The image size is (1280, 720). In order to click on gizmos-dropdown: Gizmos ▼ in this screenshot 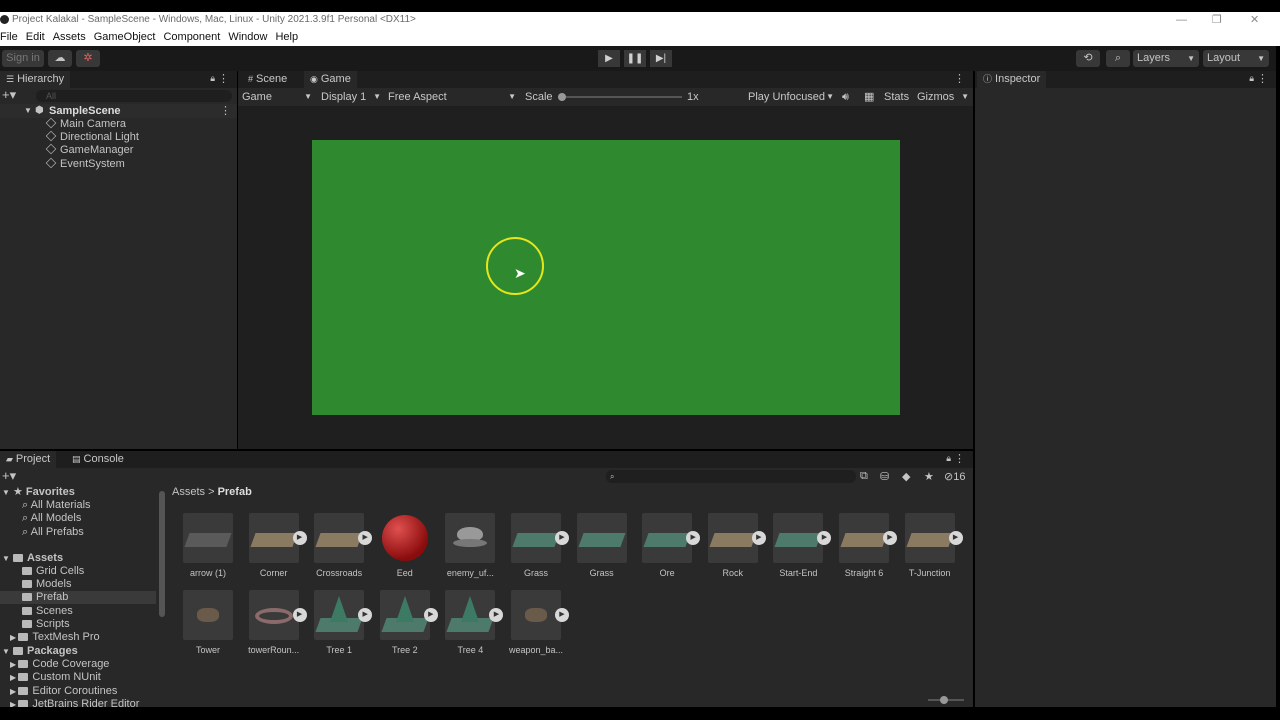, I will do `click(943, 97)`.